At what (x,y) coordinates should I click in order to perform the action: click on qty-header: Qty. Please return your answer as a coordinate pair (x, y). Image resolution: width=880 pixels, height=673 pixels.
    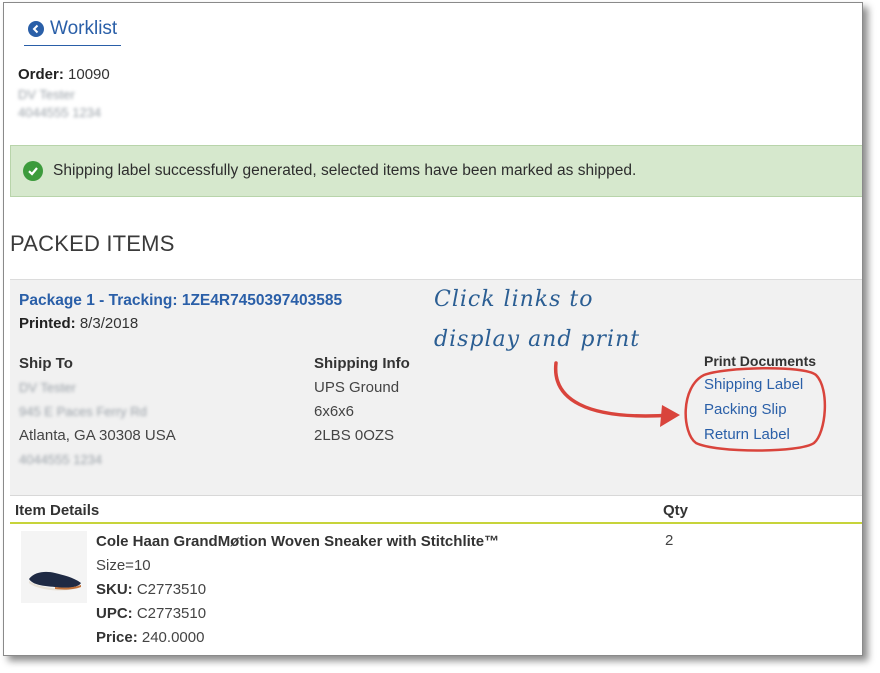
    Looking at the image, I should click on (676, 510).